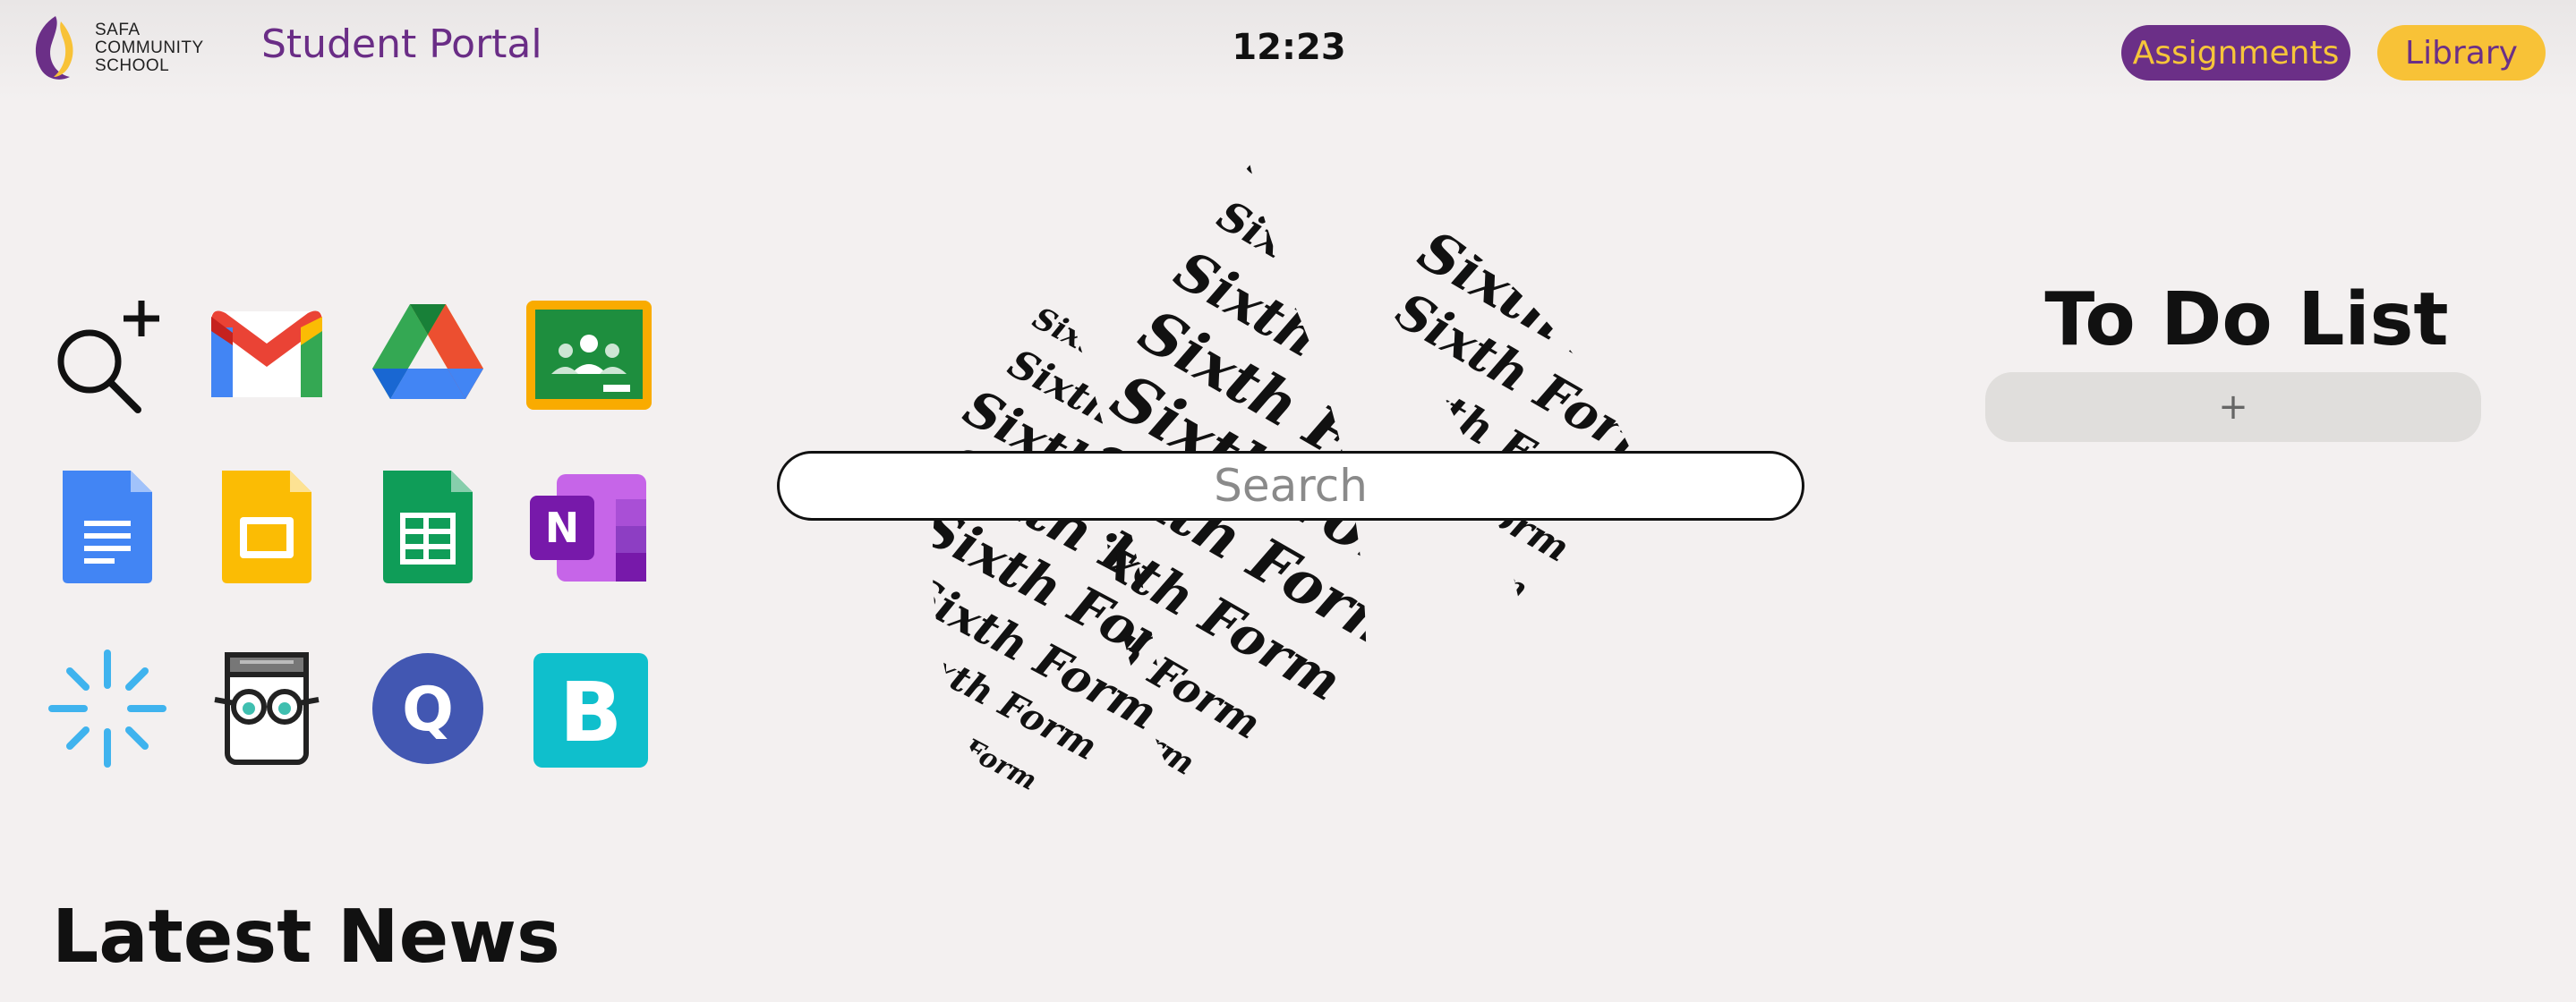  Describe the element at coordinates (562, 528) in the screenshot. I see `onenote-letter: N` at that location.